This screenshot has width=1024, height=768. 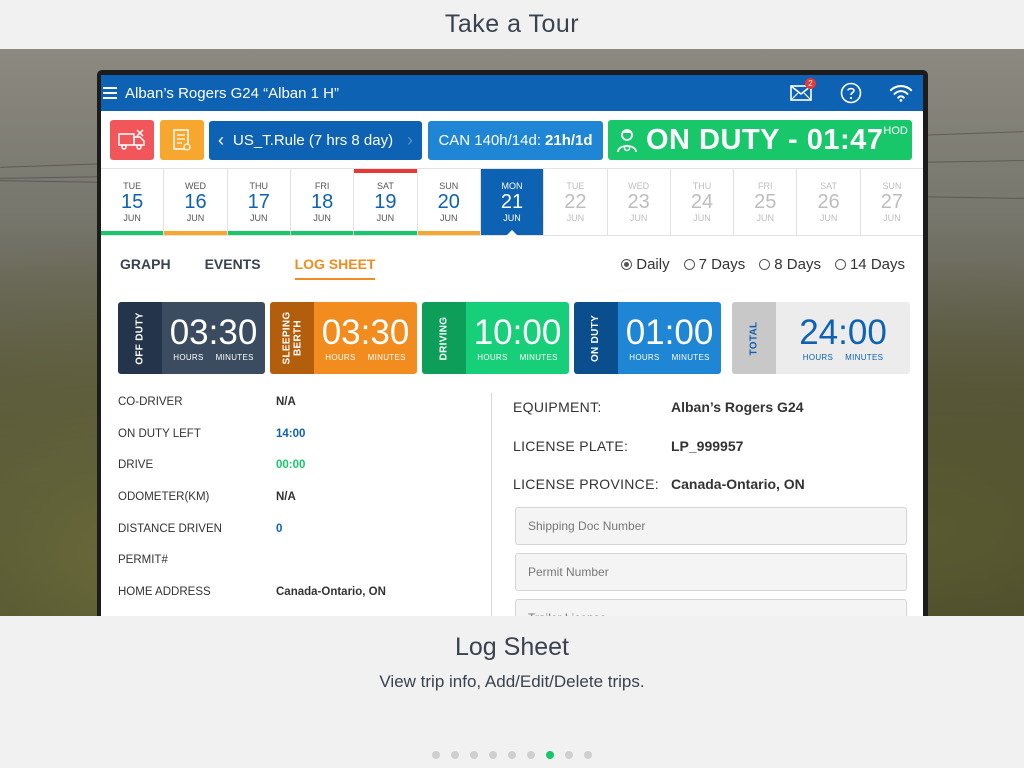 I want to click on date-cell: SUN 27 JUN, so click(x=892, y=202).